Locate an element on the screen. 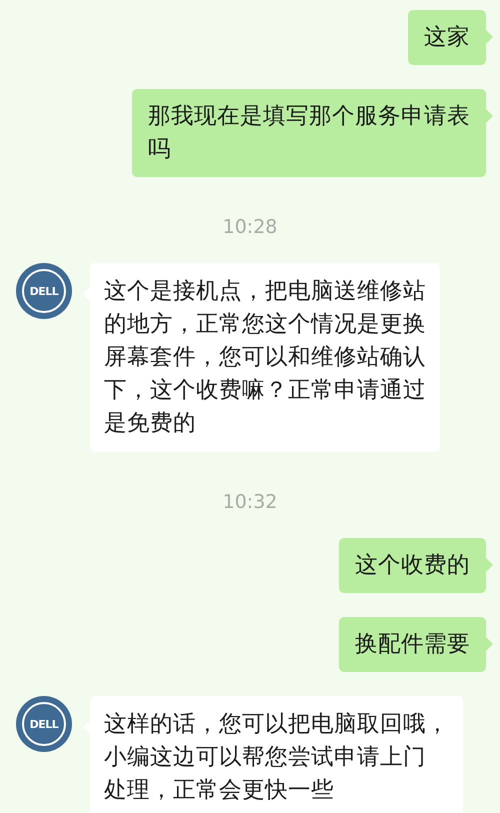 Image resolution: width=500 pixels, height=813 pixels. timestamp: 10:32 is located at coordinates (250, 502).